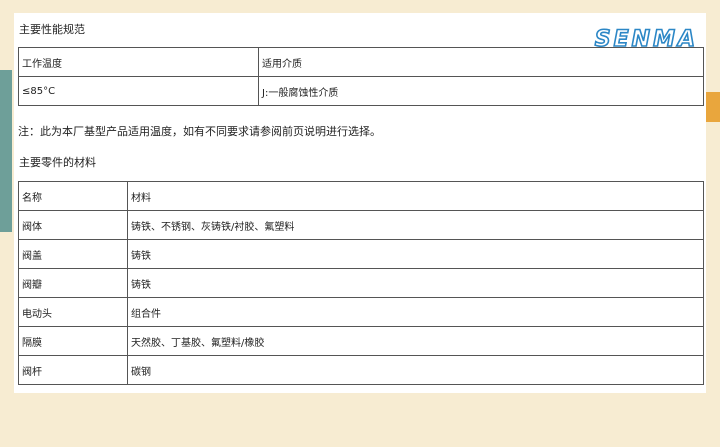  I want to click on table-row: 名称 材料, so click(361, 196).